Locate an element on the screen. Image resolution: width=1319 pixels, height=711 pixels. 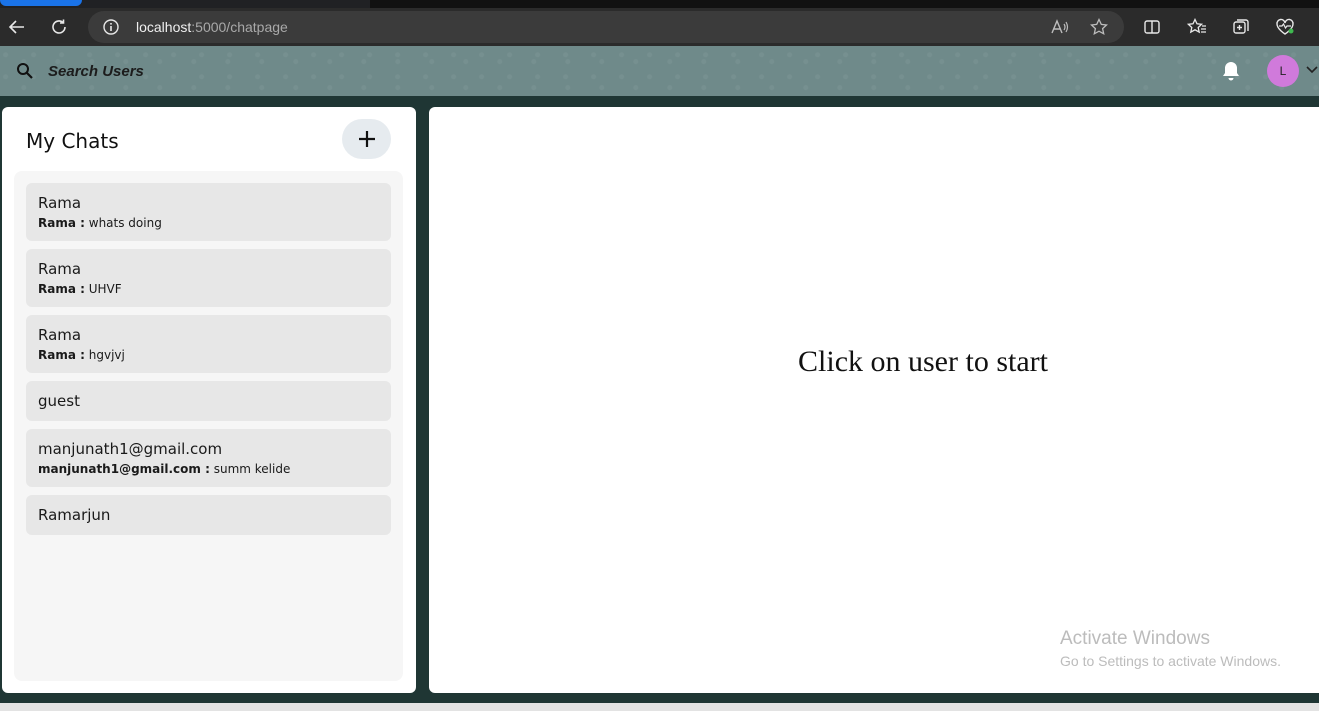
url-host: localhost is located at coordinates (164, 27).